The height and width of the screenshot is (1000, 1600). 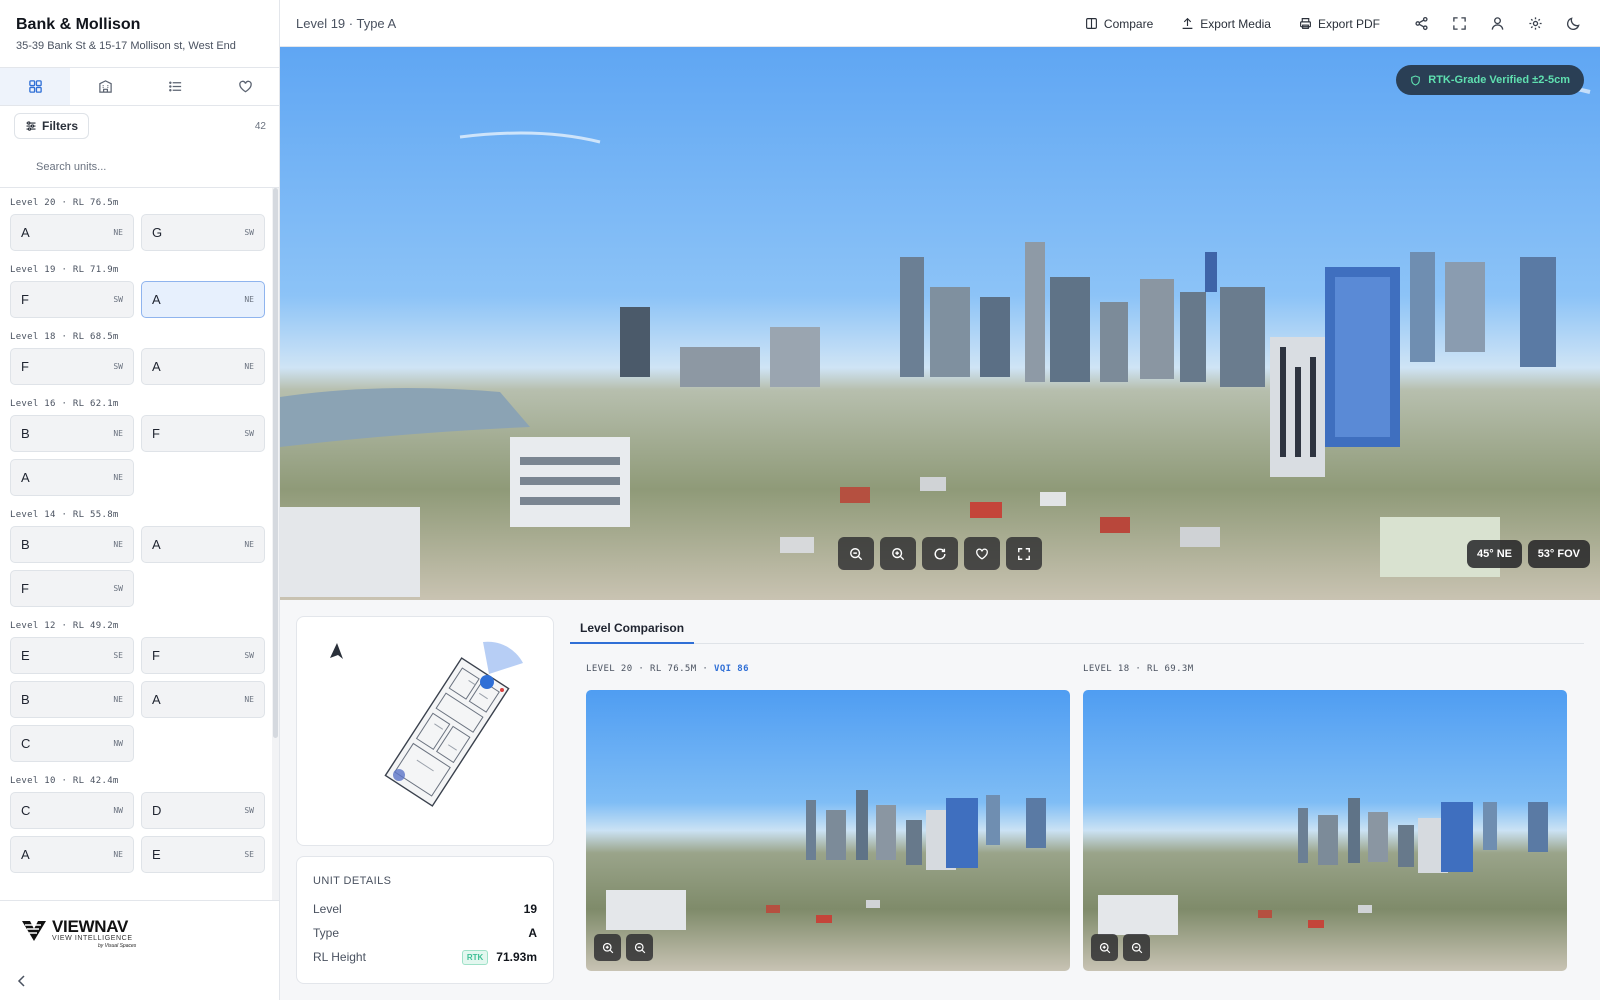 I want to click on comparison-left-image, so click(x=828, y=830).